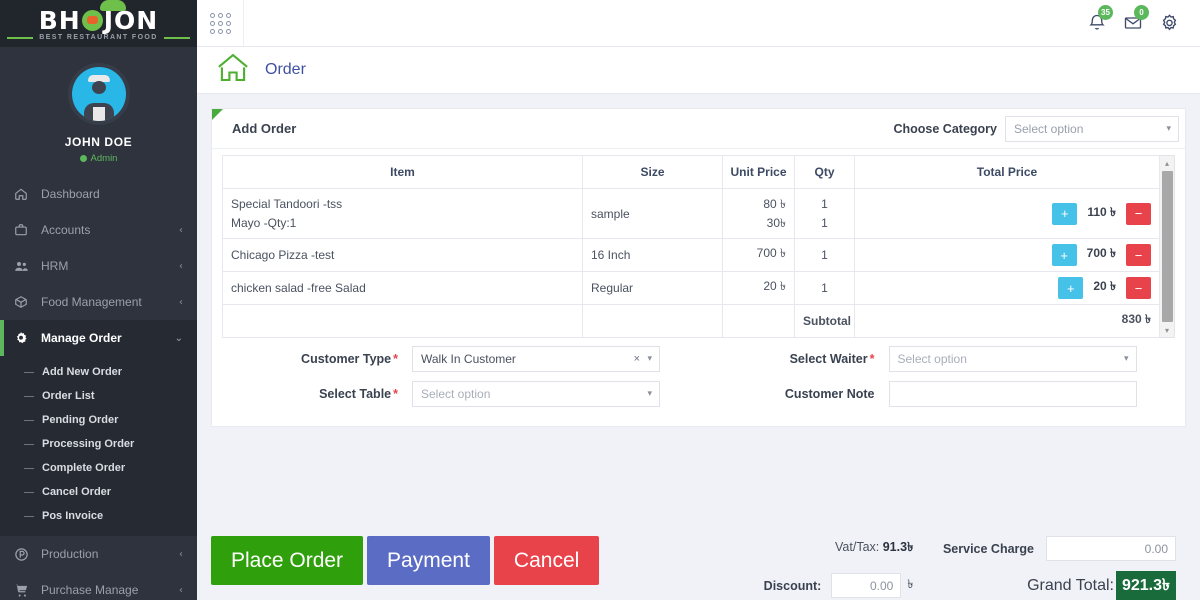 Image resolution: width=1200 pixels, height=600 pixels. I want to click on place-order-button: Place Order, so click(287, 561).